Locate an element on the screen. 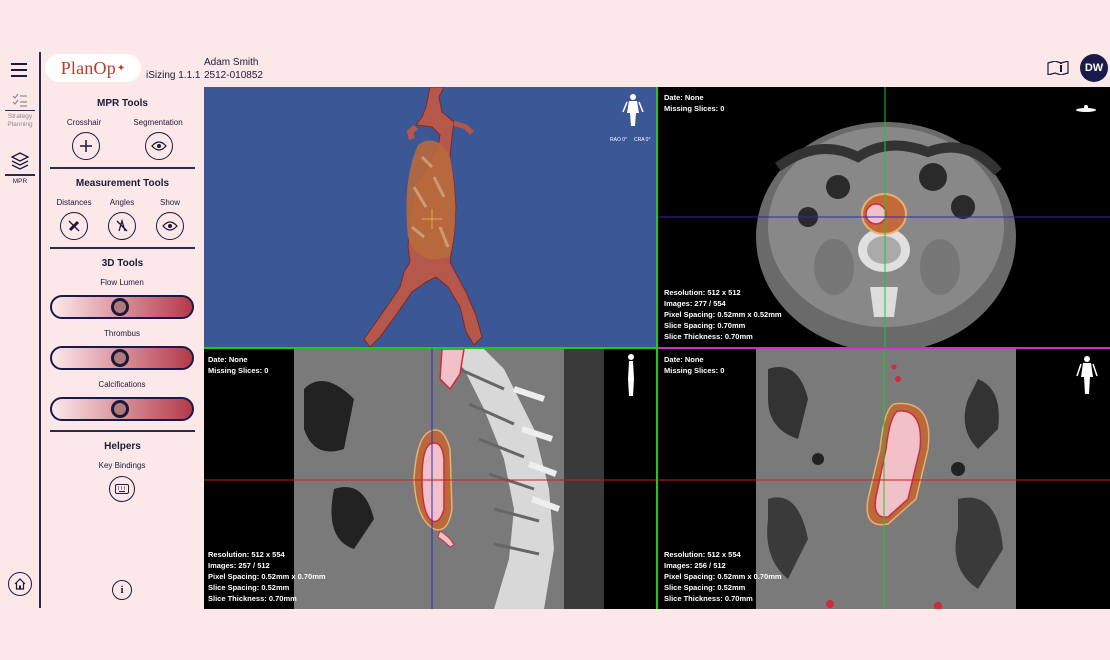 The image size is (1110, 660). coronal-resolution: Resolution: 512 x 554 is located at coordinates (702, 554).